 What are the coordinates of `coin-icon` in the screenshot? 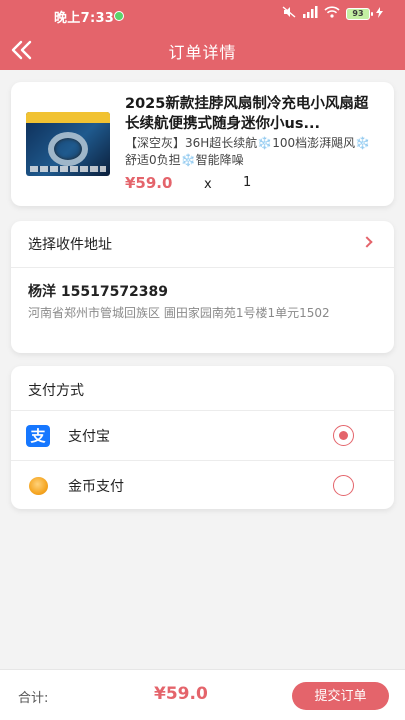 It's located at (38, 486).